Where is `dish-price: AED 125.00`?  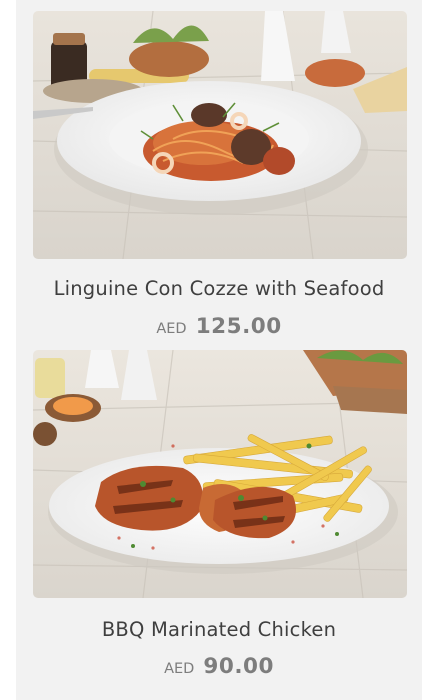 dish-price: AED 125.00 is located at coordinates (219, 326).